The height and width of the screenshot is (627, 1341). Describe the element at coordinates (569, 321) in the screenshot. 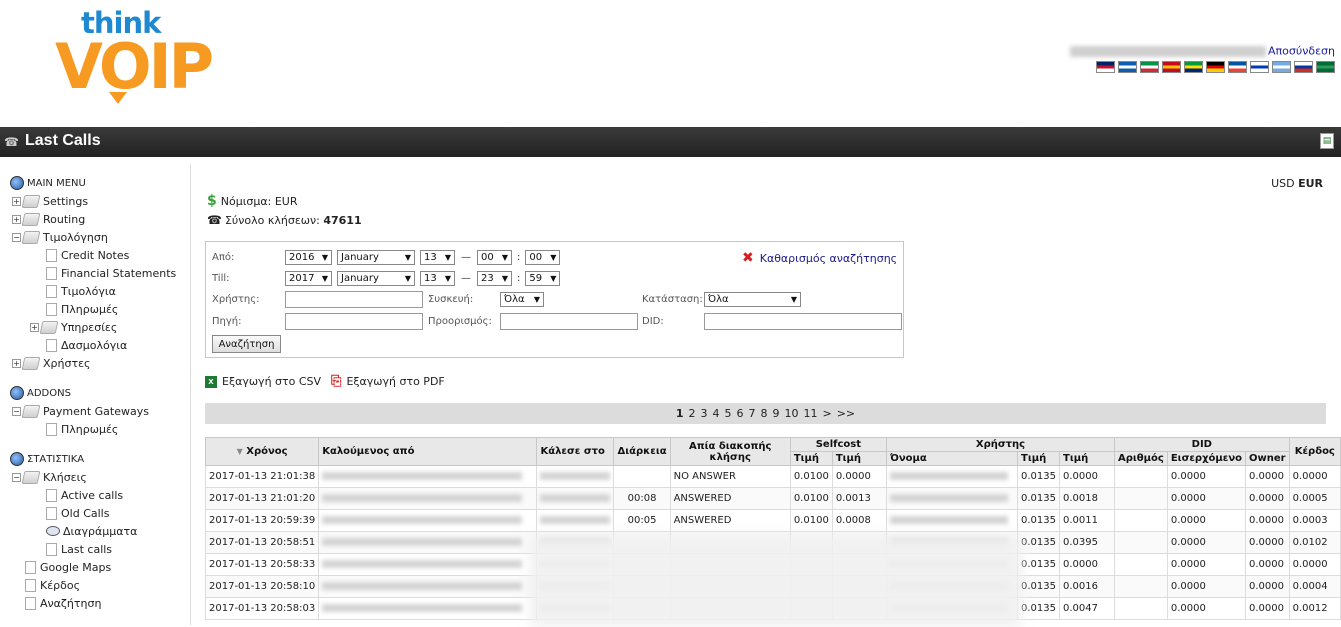

I see `destination-input` at that location.